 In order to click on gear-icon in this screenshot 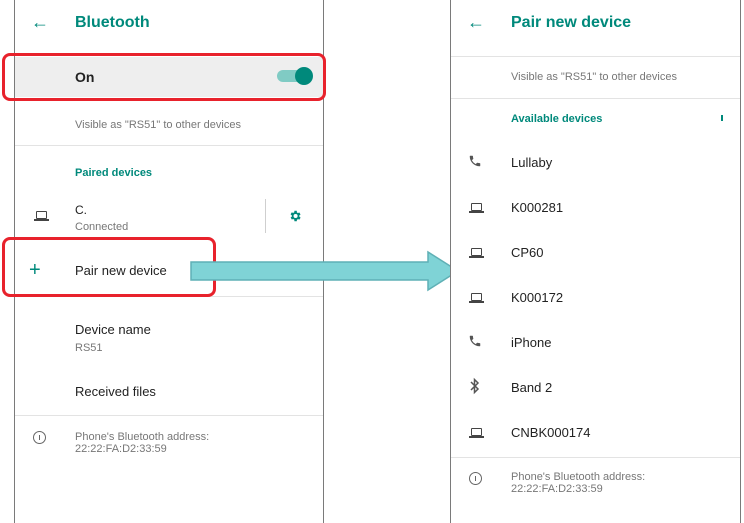, I will do `click(295, 216)`.